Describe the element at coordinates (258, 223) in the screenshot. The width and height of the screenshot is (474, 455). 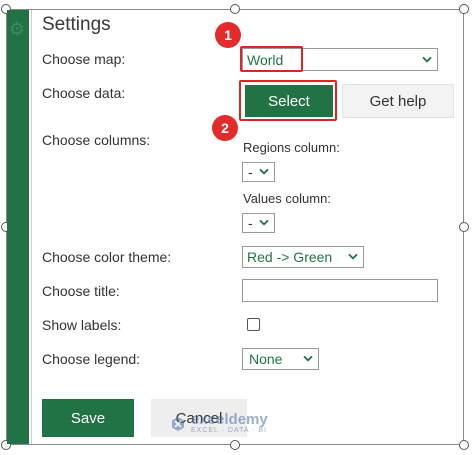
I see `values-column-select: -` at that location.